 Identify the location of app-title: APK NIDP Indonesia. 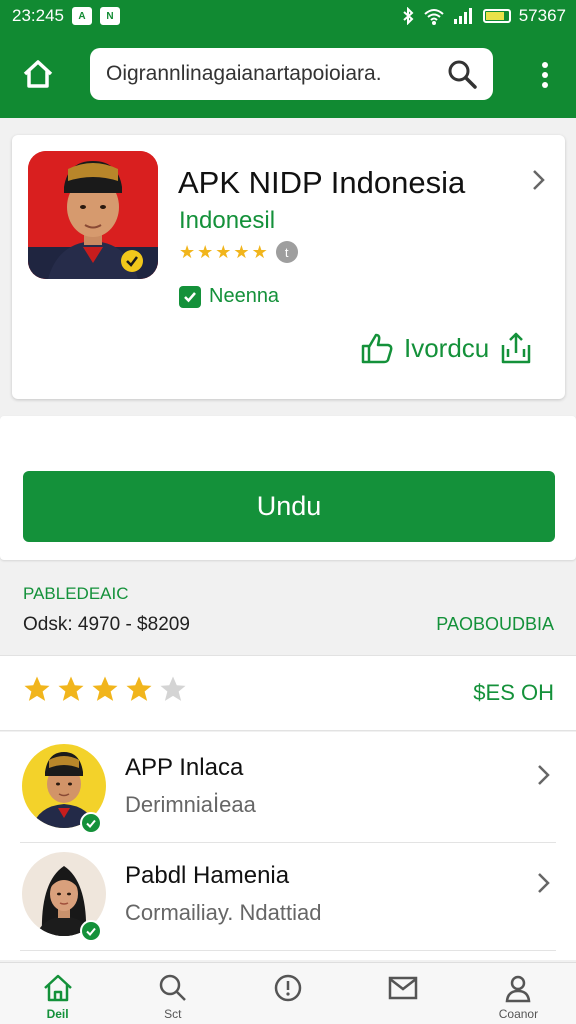
(322, 182).